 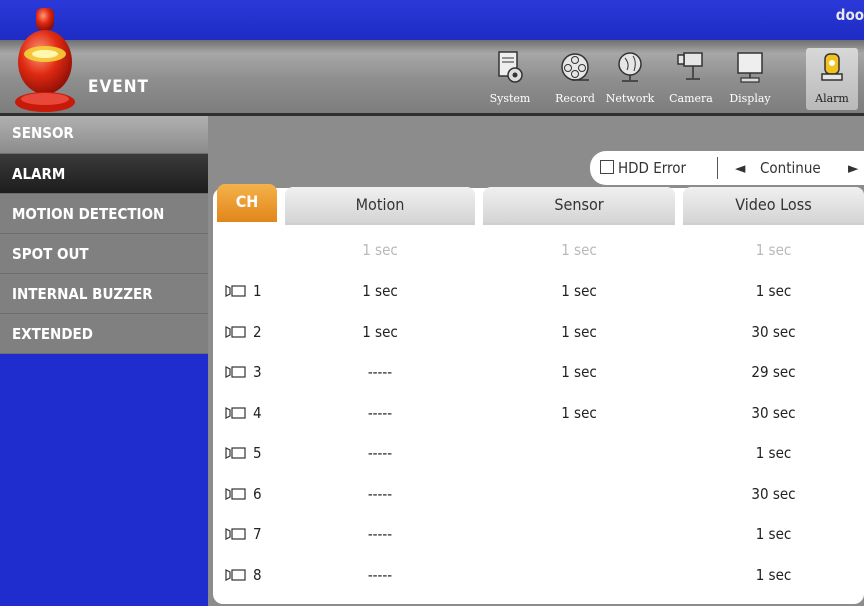 I want to click on menu-alarm: Alarm, so click(x=832, y=79).